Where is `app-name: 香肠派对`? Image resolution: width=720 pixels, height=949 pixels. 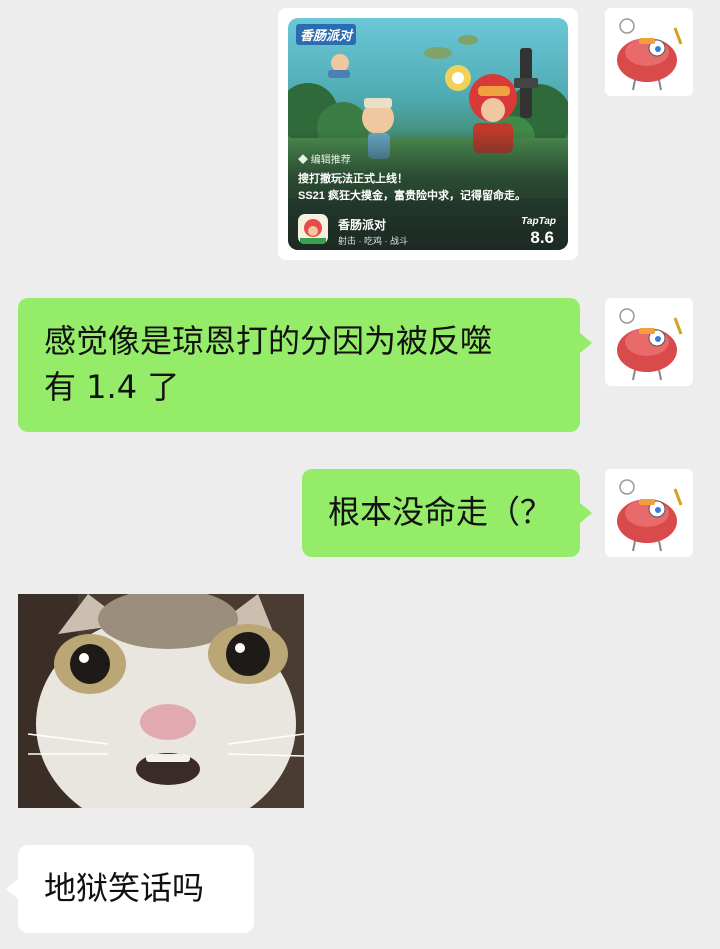 app-name: 香肠派对 is located at coordinates (362, 225).